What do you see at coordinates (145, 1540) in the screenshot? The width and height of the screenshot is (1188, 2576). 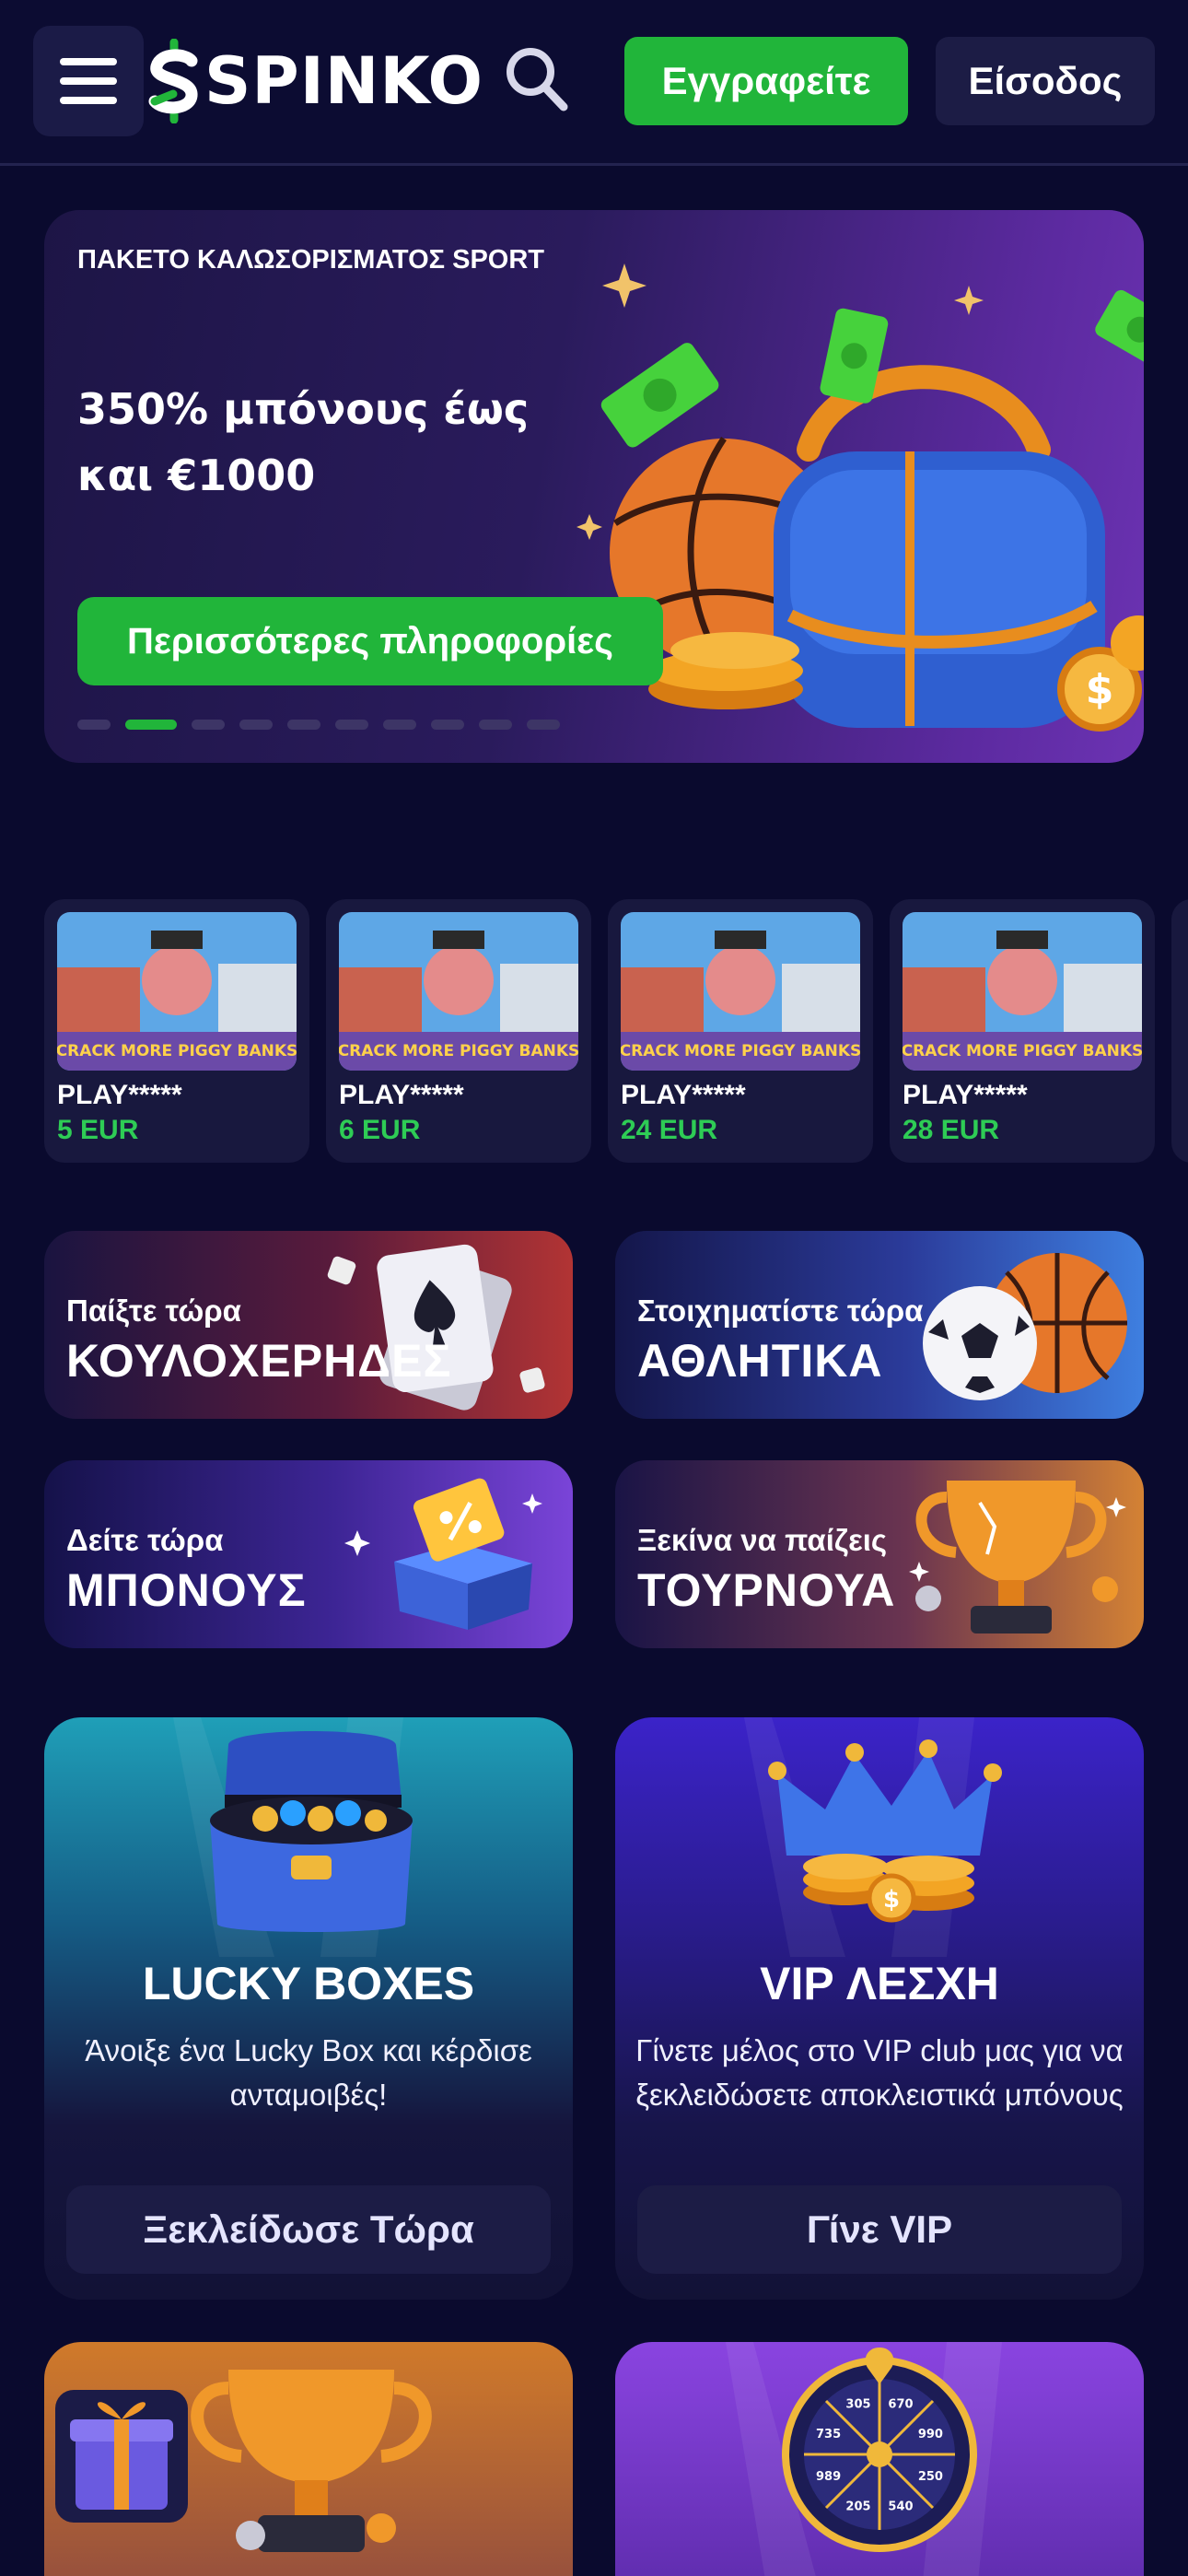 I see `category-subtitle: Δείτε τώρα` at bounding box center [145, 1540].